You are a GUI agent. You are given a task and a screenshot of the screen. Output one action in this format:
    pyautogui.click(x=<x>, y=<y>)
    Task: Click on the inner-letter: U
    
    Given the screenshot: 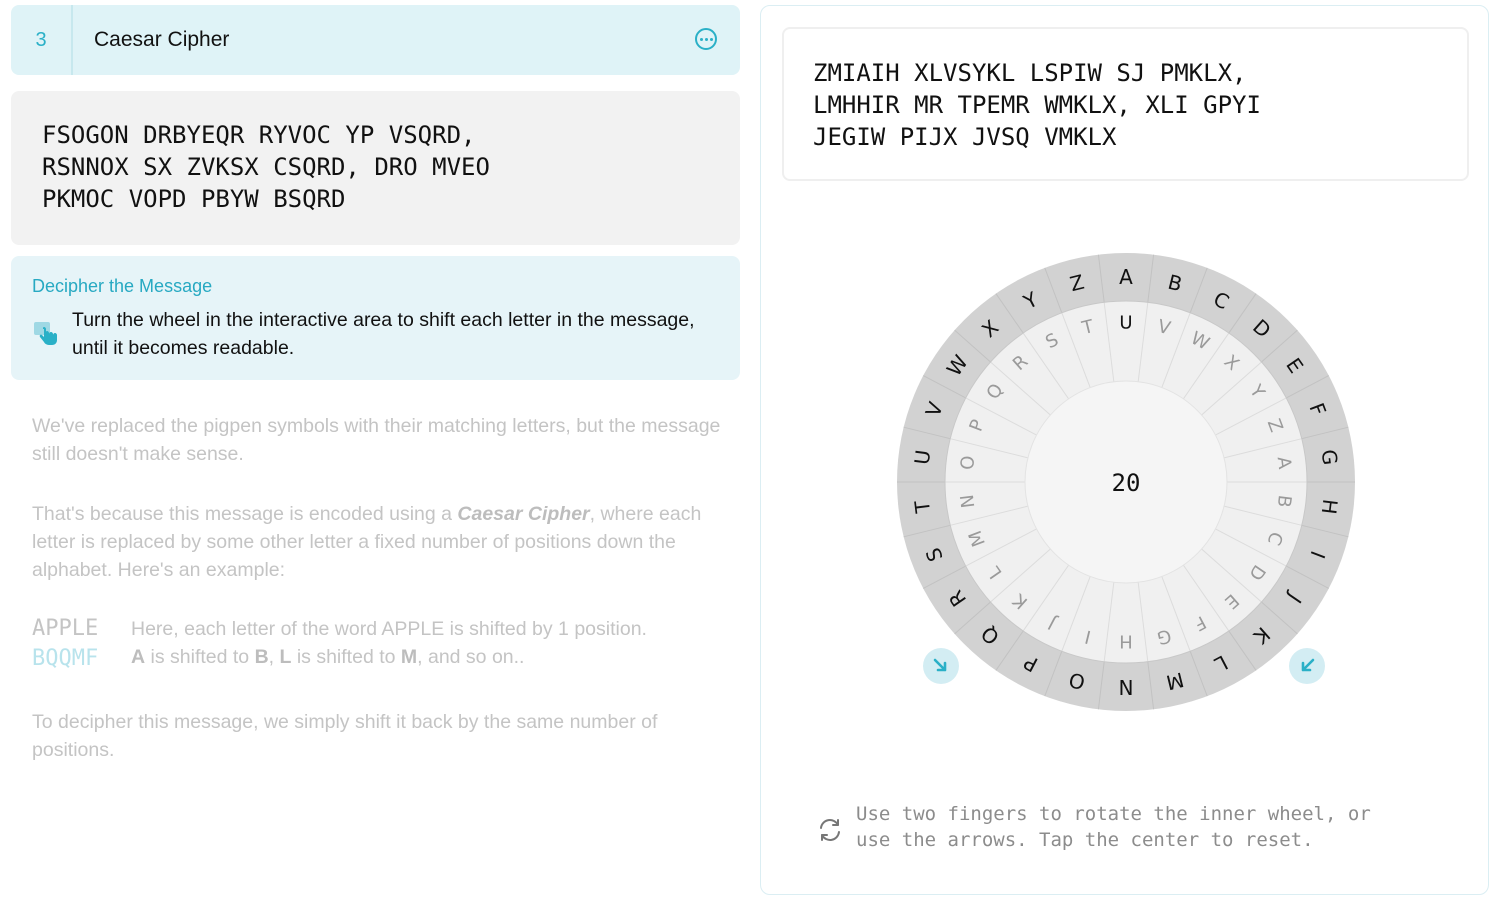 What is the action you would take?
    pyautogui.click(x=1125, y=323)
    